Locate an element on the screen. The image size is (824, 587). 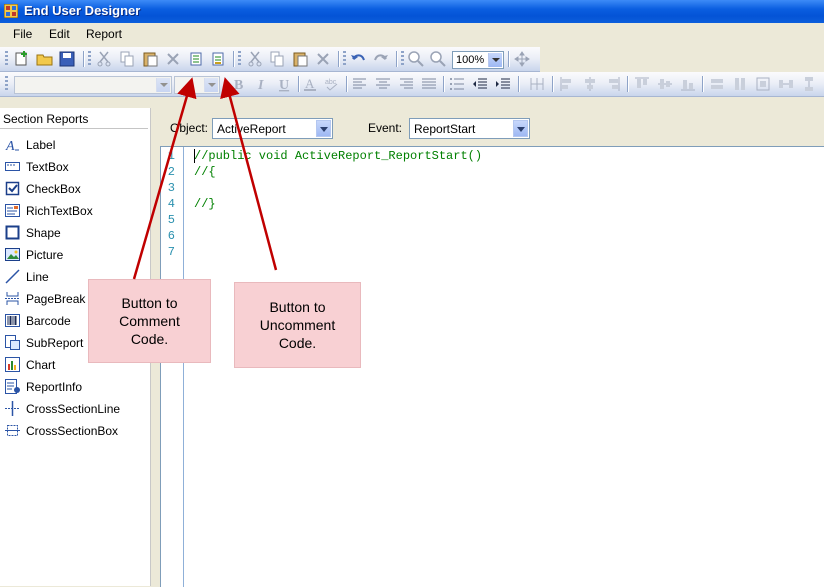
open-folder-icon is located at coordinates (45, 59).